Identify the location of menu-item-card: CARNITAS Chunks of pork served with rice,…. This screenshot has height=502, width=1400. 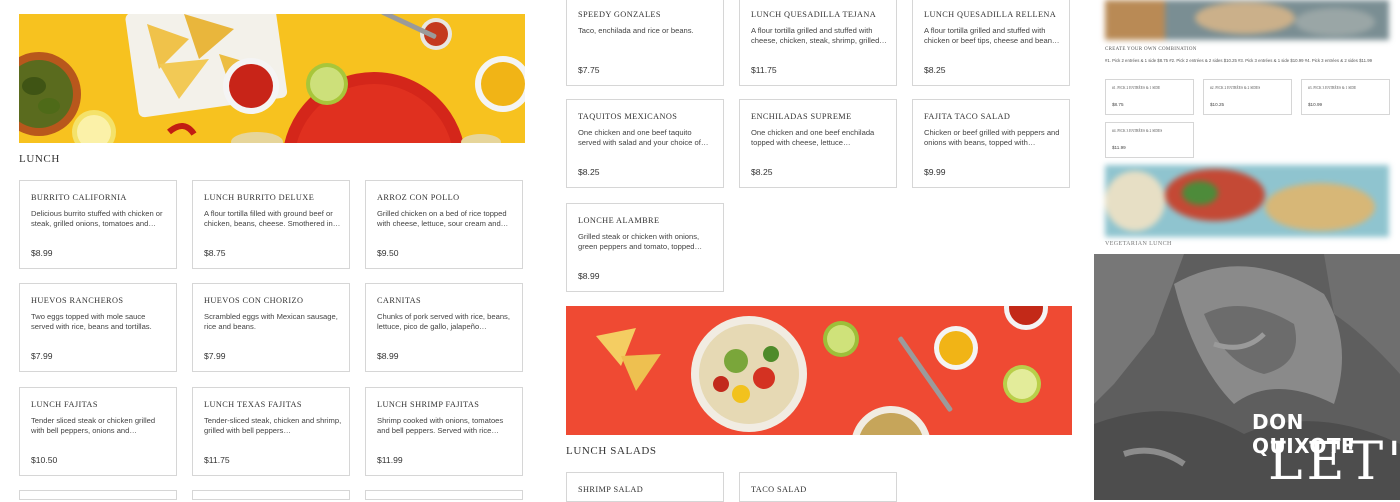
(444, 327).